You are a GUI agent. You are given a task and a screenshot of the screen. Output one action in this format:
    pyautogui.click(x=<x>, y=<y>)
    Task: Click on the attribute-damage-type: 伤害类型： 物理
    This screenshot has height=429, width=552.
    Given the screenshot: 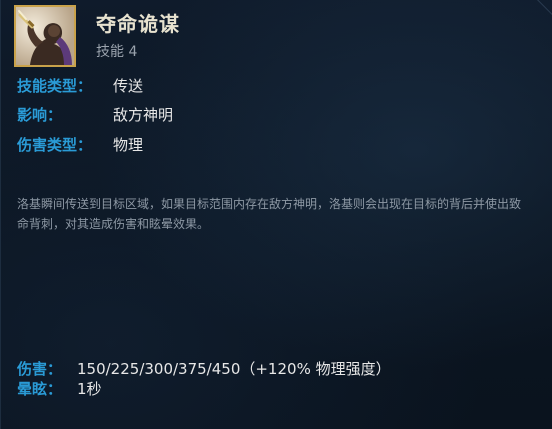 What is the action you would take?
    pyautogui.click(x=80, y=144)
    